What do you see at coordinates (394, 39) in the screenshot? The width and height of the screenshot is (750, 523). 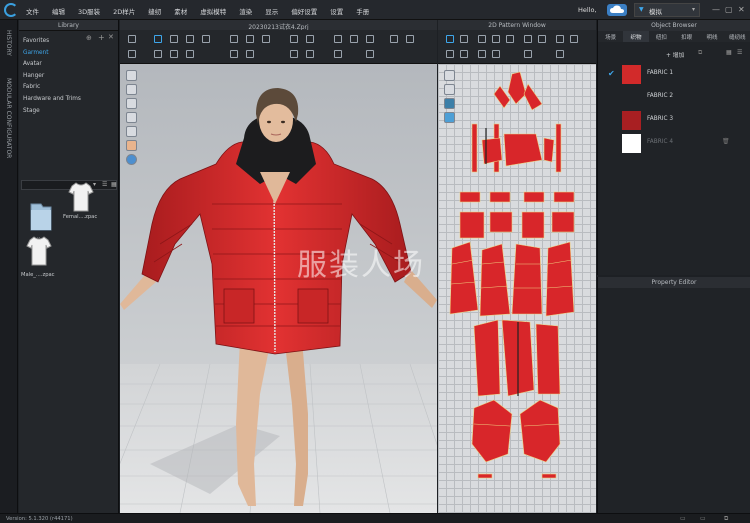 I see `texture-tool-icon` at bounding box center [394, 39].